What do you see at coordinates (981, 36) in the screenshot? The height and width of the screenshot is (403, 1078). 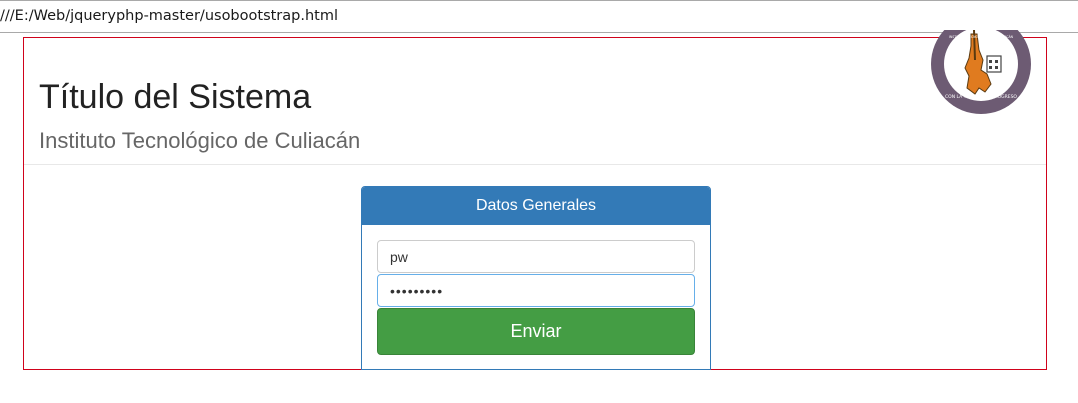 I see `logo-seal-top-text: INSTITUTO TECNOLÓGICO DE CULIACÁN` at bounding box center [981, 36].